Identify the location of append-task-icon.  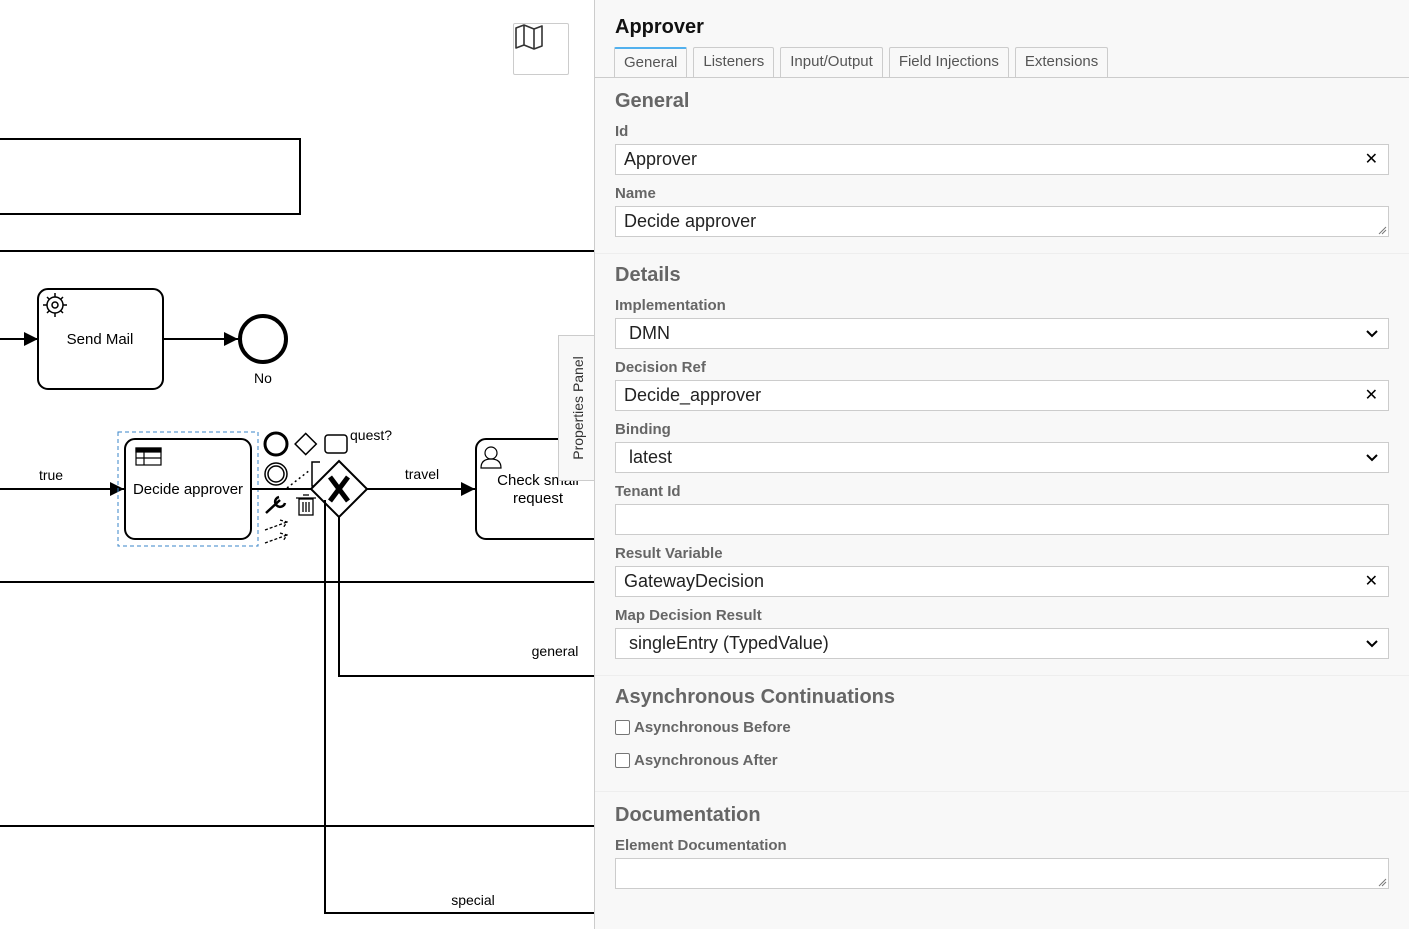
(336, 444).